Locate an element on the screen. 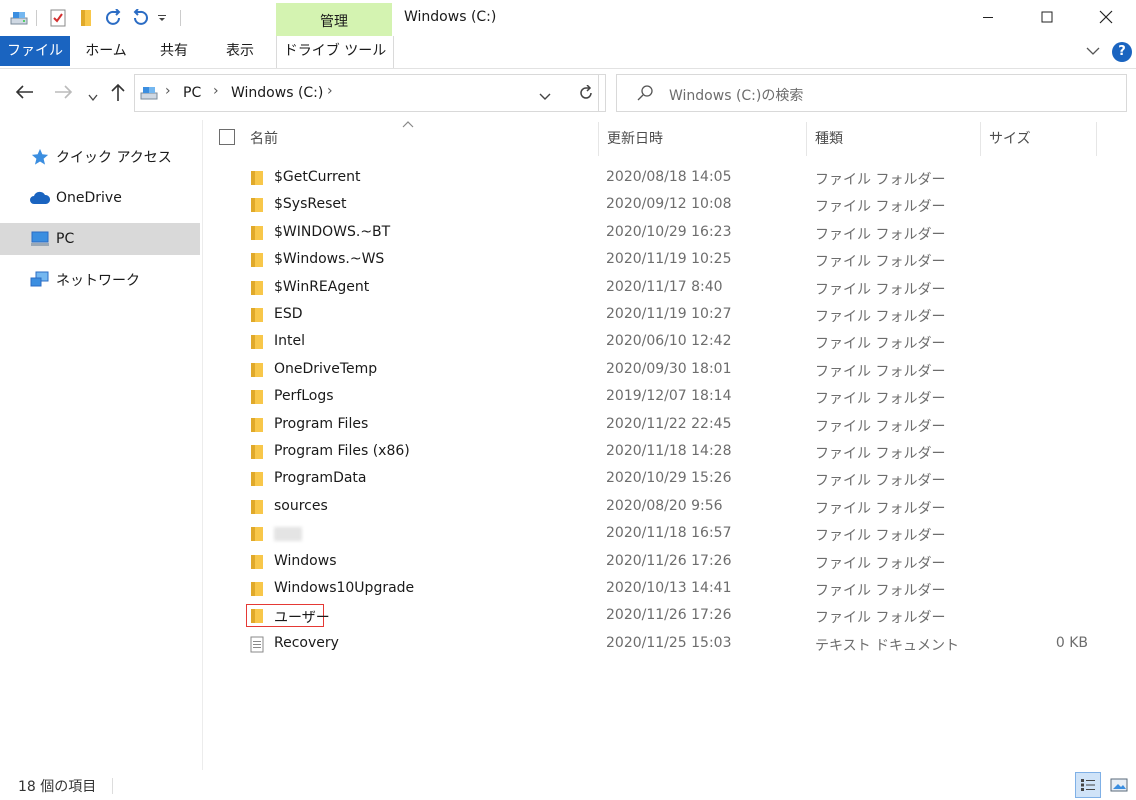 The width and height of the screenshot is (1136, 800). table-row: 2020/11/18 16:57 ファイル フォルダー is located at coordinates (674, 534).